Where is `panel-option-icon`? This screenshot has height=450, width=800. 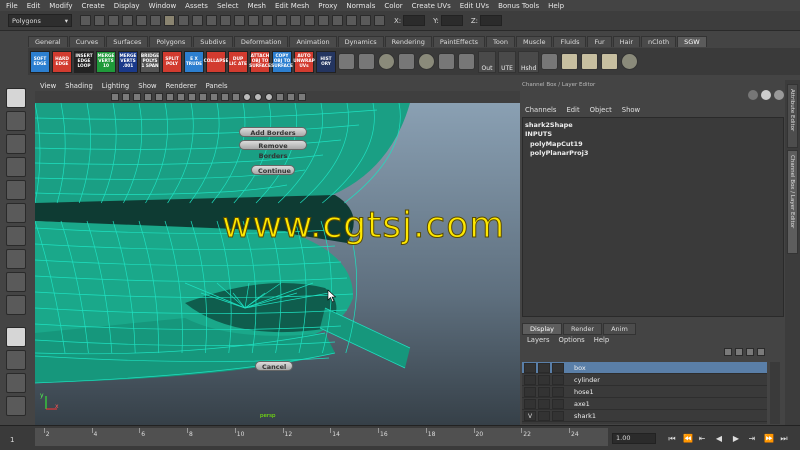
panel-option-icon is located at coordinates (753, 95).